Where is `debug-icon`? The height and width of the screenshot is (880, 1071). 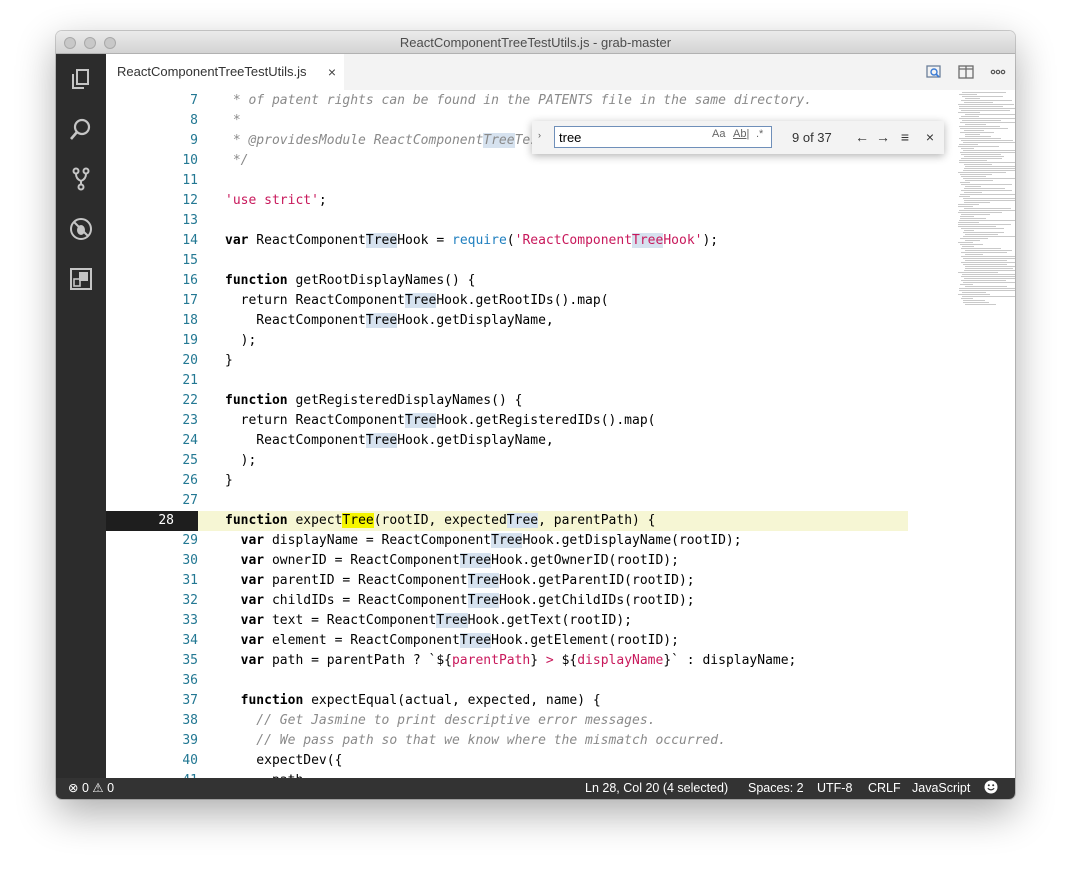 debug-icon is located at coordinates (81, 229).